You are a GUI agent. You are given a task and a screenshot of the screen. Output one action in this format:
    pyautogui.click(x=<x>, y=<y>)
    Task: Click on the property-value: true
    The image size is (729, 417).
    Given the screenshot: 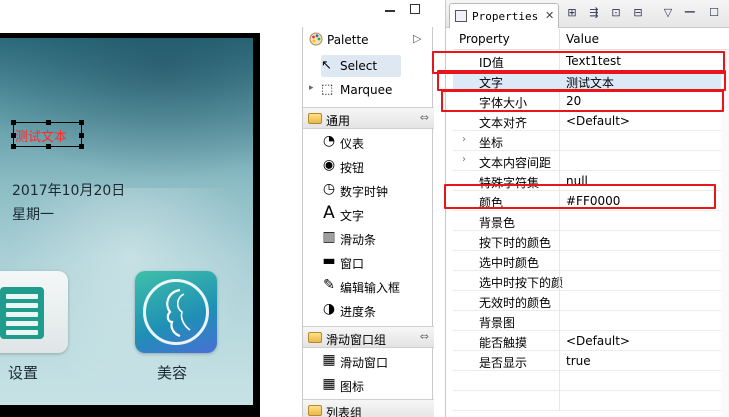 What is the action you would take?
    pyautogui.click(x=578, y=361)
    